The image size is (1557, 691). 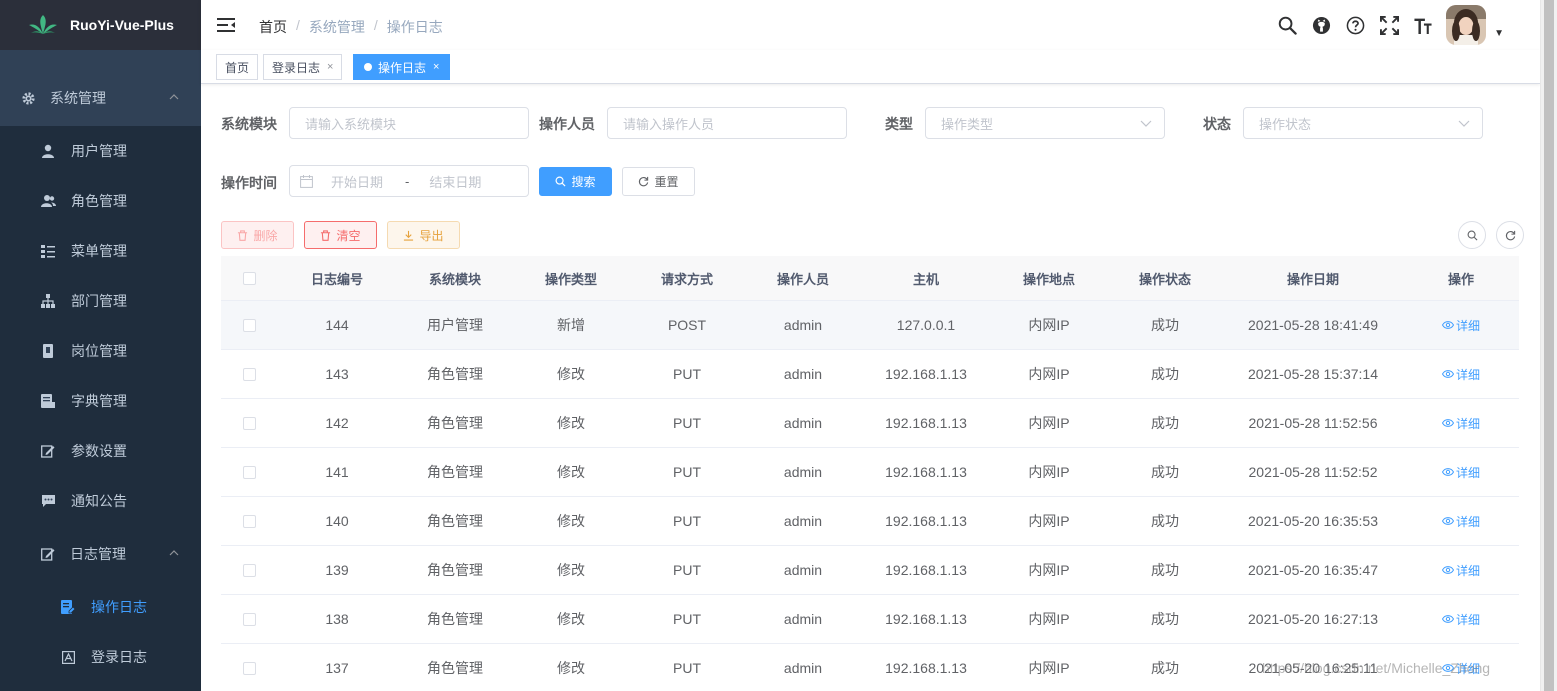 What do you see at coordinates (226, 25) in the screenshot?
I see `hamburger-icon` at bounding box center [226, 25].